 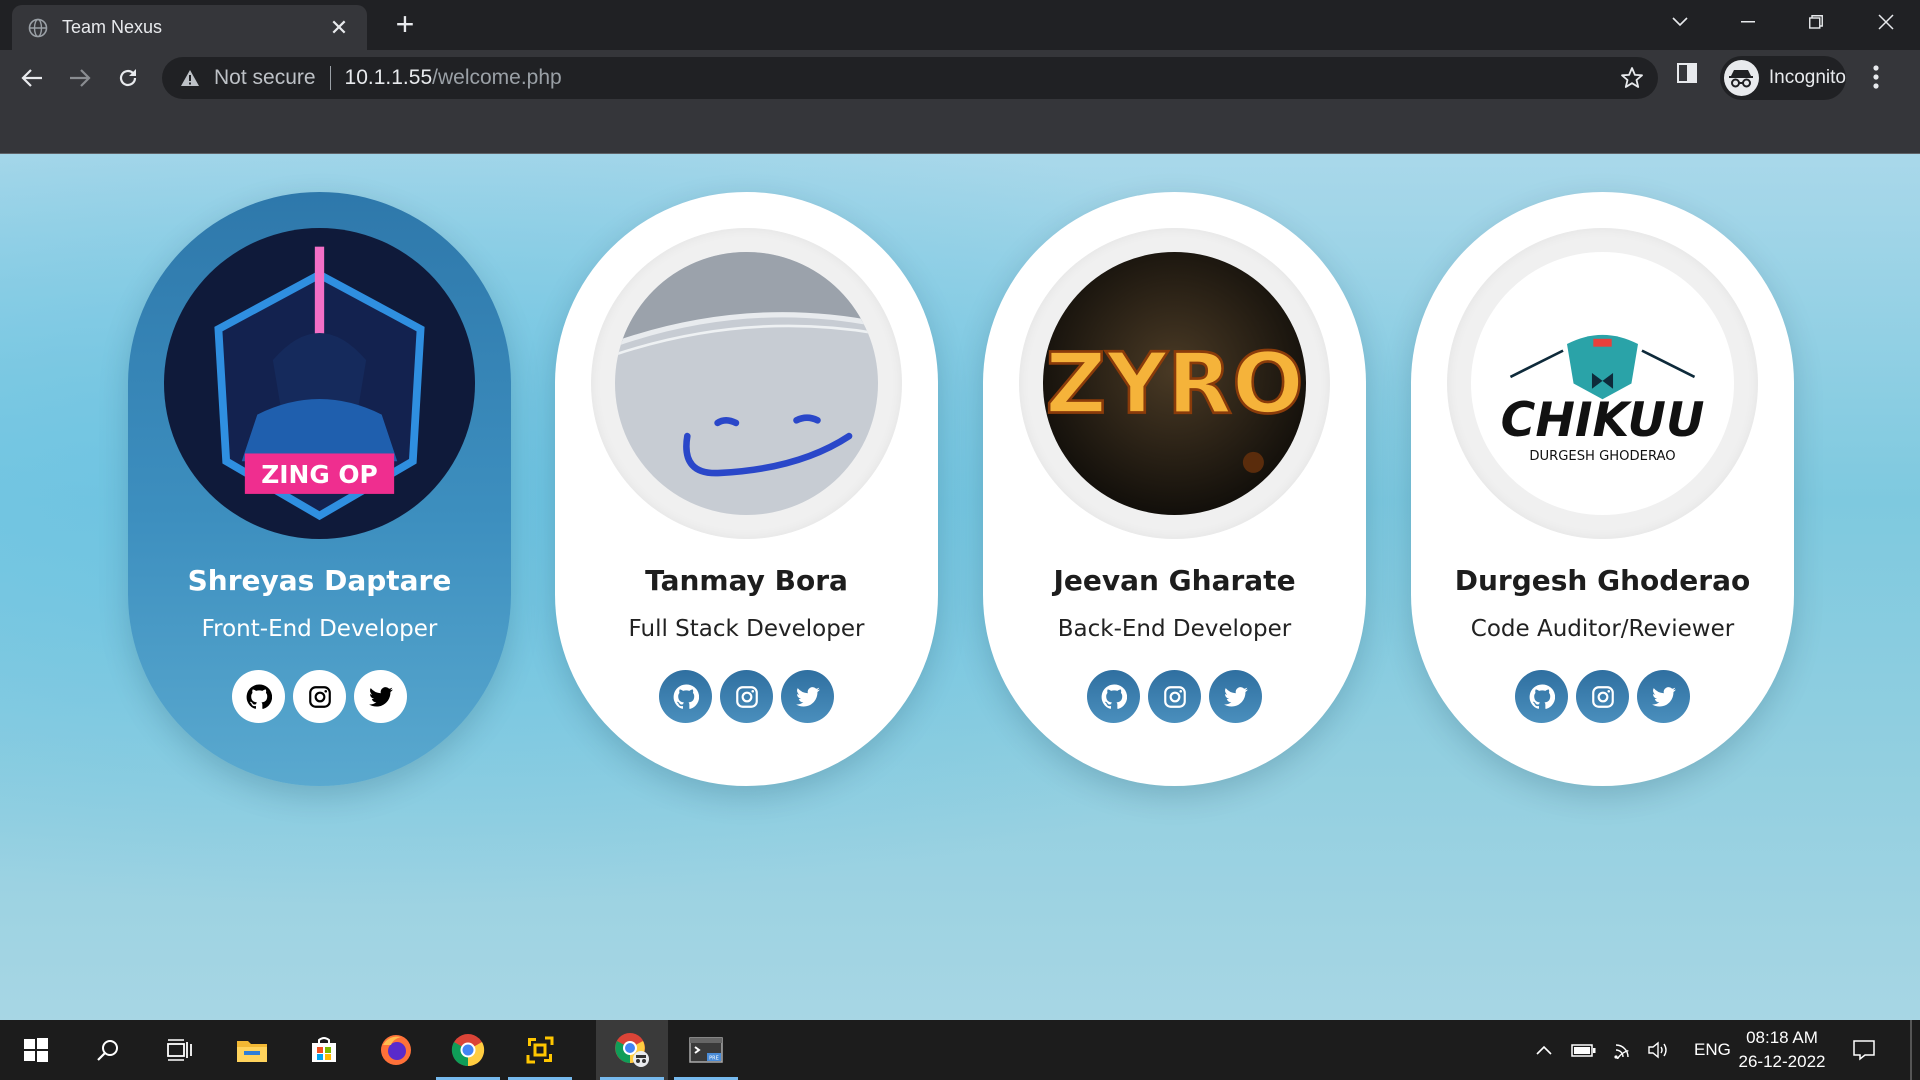 What do you see at coordinates (319, 580) in the screenshot?
I see `member-name: Shreyas Daptare` at bounding box center [319, 580].